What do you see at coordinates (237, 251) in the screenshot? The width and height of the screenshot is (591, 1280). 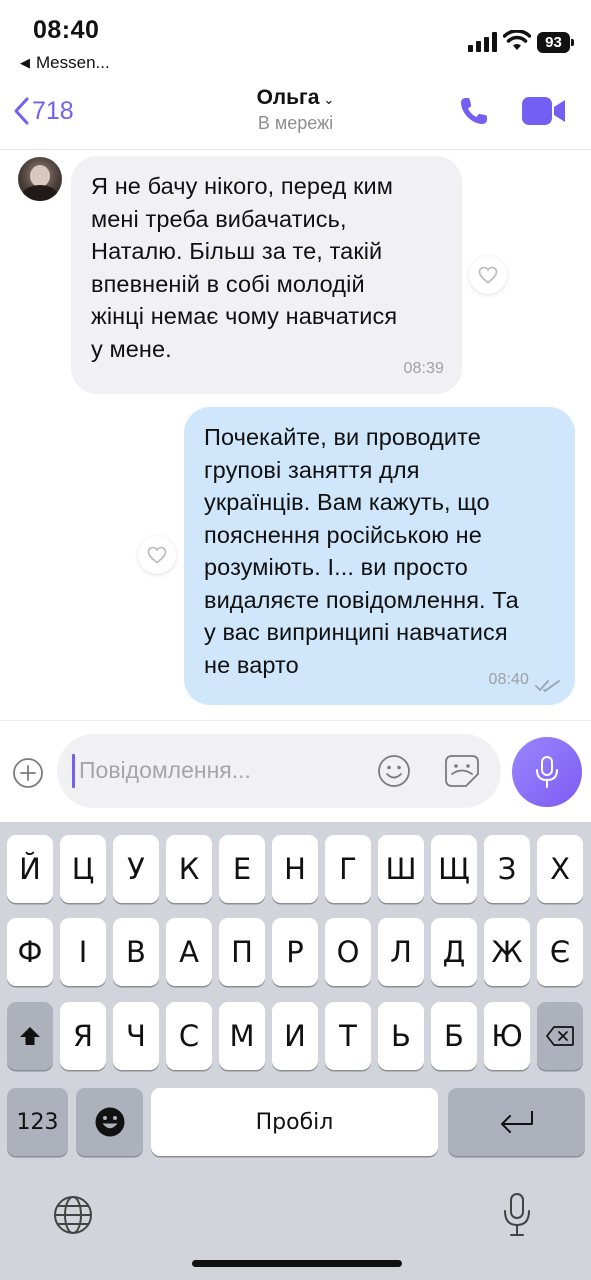 I see `message-line: Наталю. Більш за те, такій` at bounding box center [237, 251].